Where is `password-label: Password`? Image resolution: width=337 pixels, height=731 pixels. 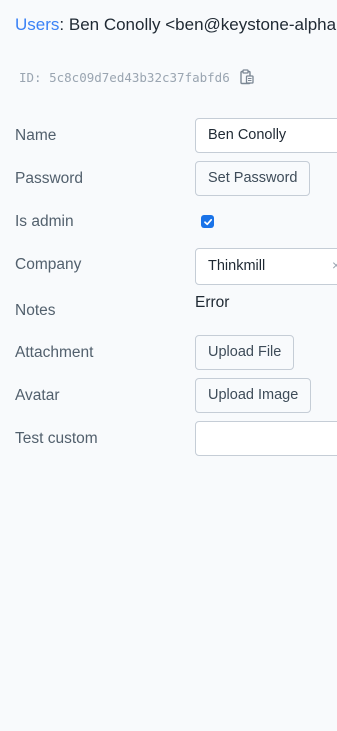
password-label: Password is located at coordinates (49, 178).